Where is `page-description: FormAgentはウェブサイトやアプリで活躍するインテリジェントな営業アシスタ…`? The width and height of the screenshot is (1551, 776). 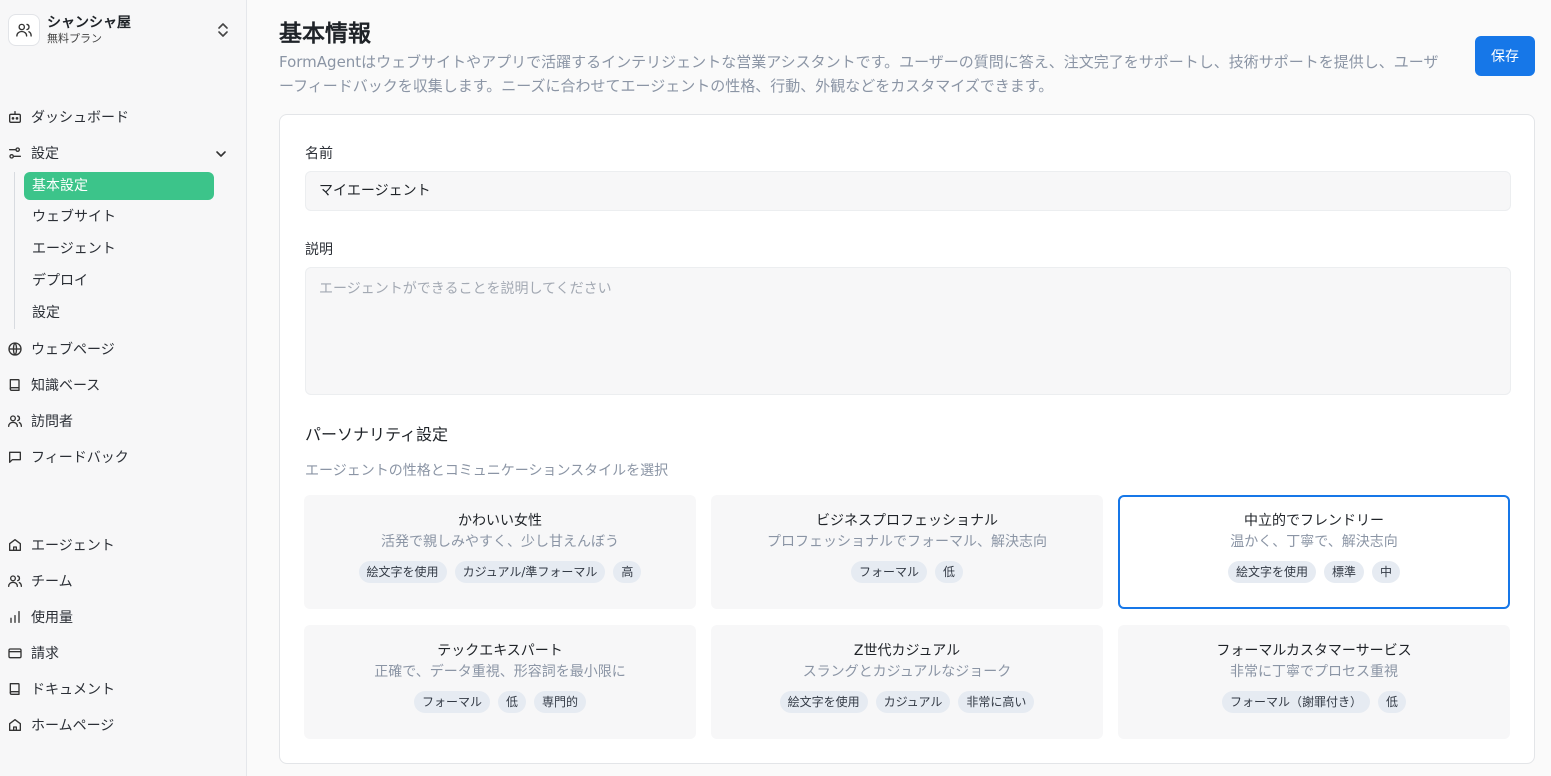 page-description: FormAgentはウェブサイトやアプリで活躍するインテリジェントな営業アシスタ… is located at coordinates (859, 74).